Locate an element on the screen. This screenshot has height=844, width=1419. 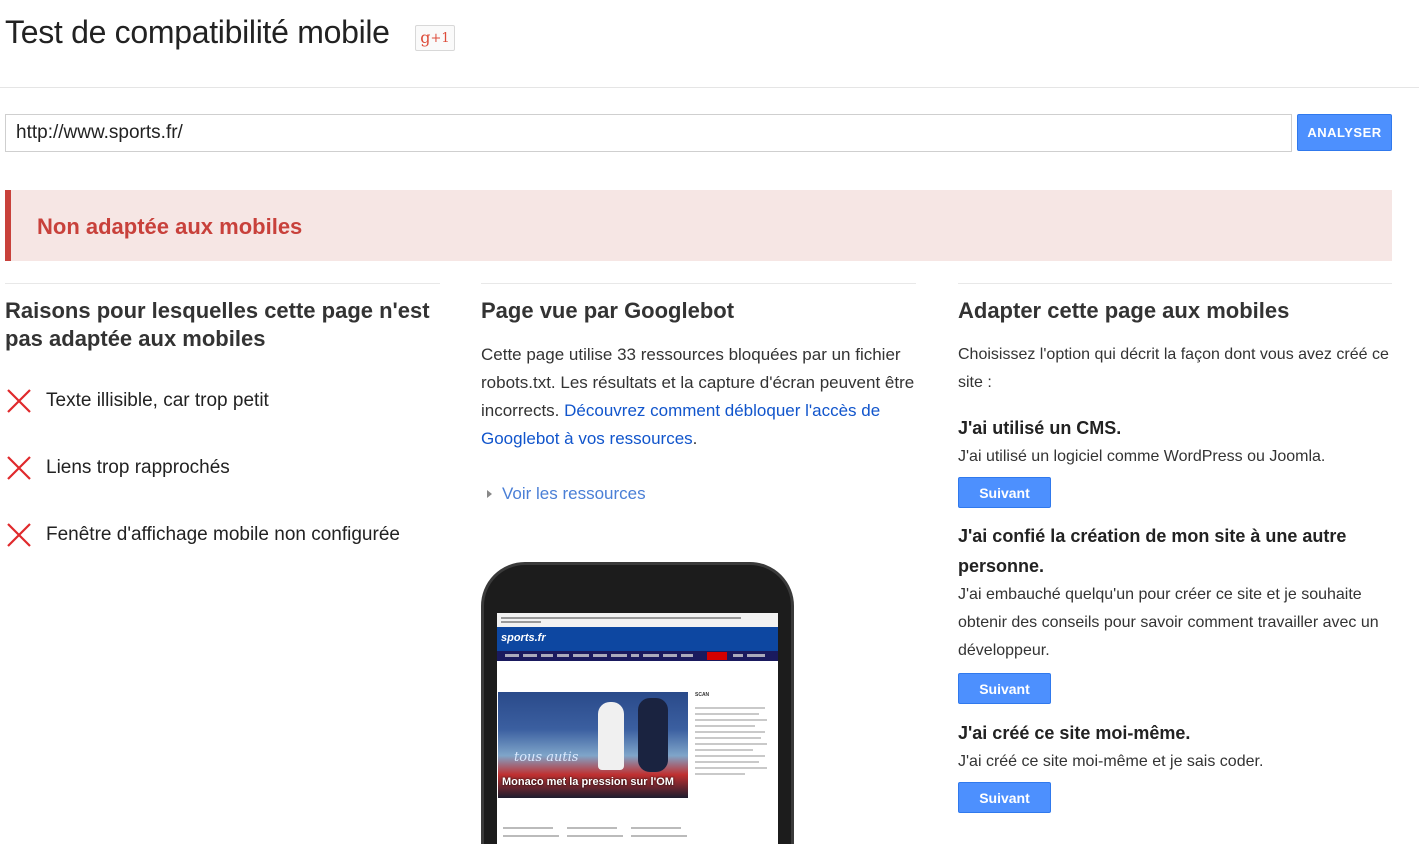
adapt-title: Adapter cette page aux mobiles is located at coordinates (1124, 310).